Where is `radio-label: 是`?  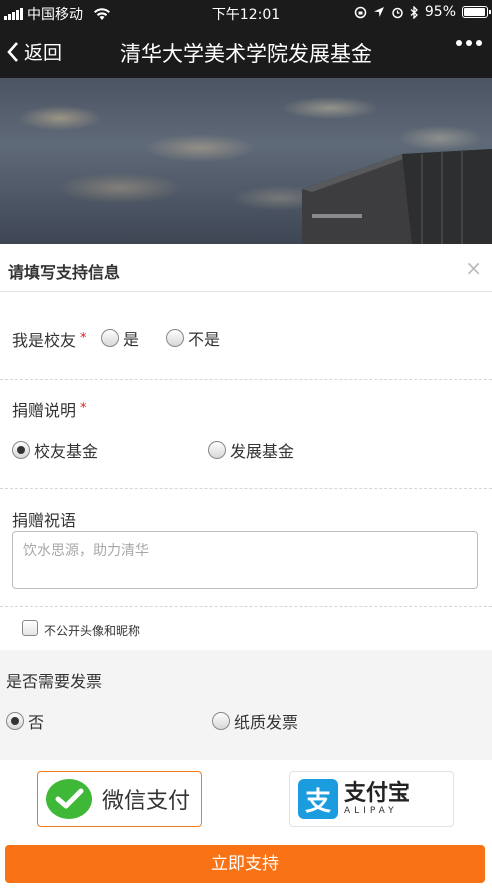
radio-label: 是 is located at coordinates (131, 339).